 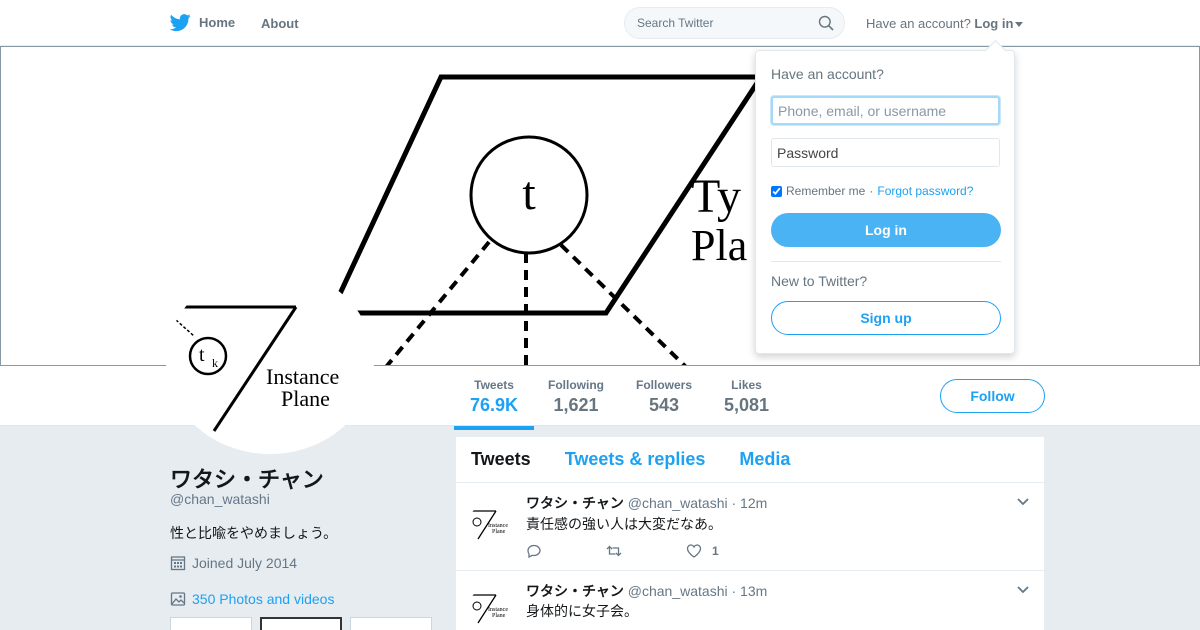 I want to click on tweet-text: 身体的に女子会。, so click(x=582, y=611).